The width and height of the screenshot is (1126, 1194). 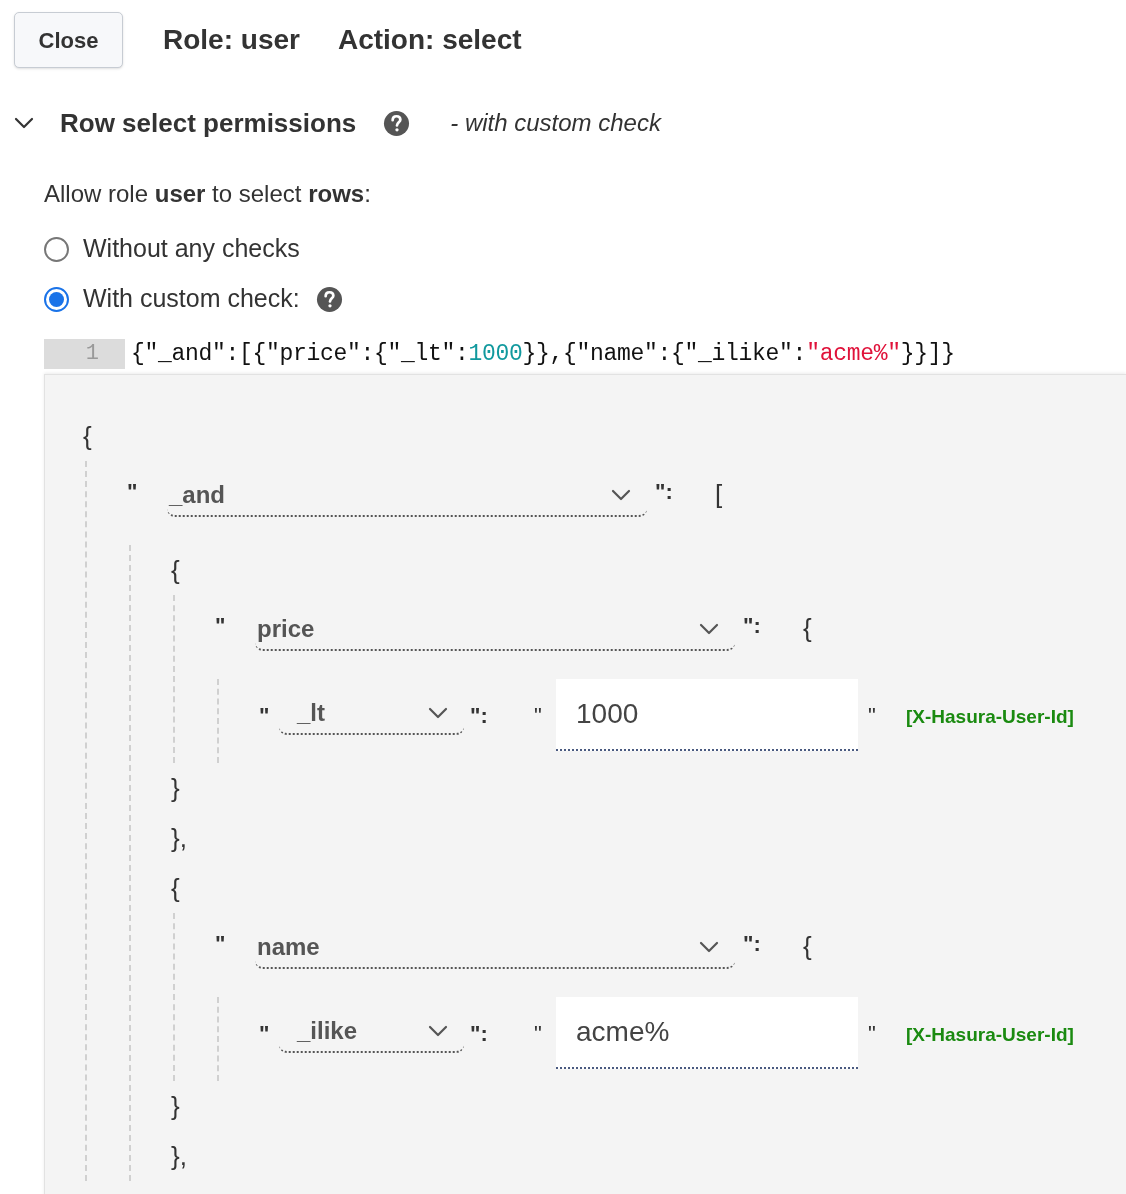 What do you see at coordinates (207, 193) in the screenshot?
I see `allow-text: Allow role user to select rows:` at bounding box center [207, 193].